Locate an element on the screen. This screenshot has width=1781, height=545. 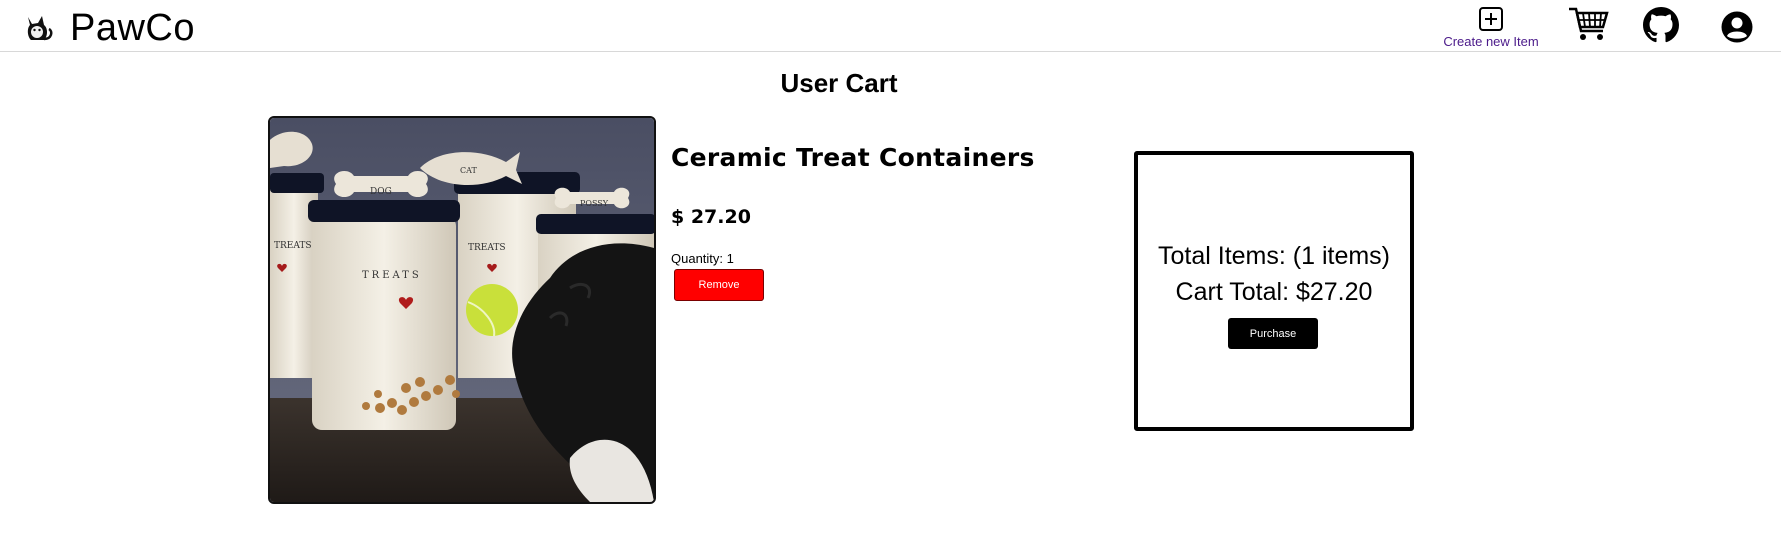
total-items-text: Total Items: (1 items) is located at coordinates (1274, 256).